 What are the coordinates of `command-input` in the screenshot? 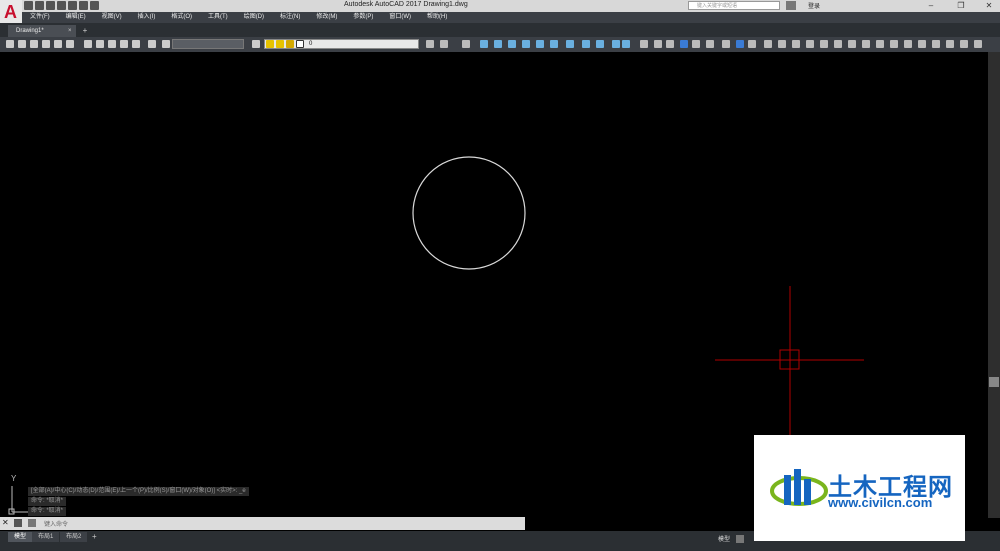 It's located at (262, 523).